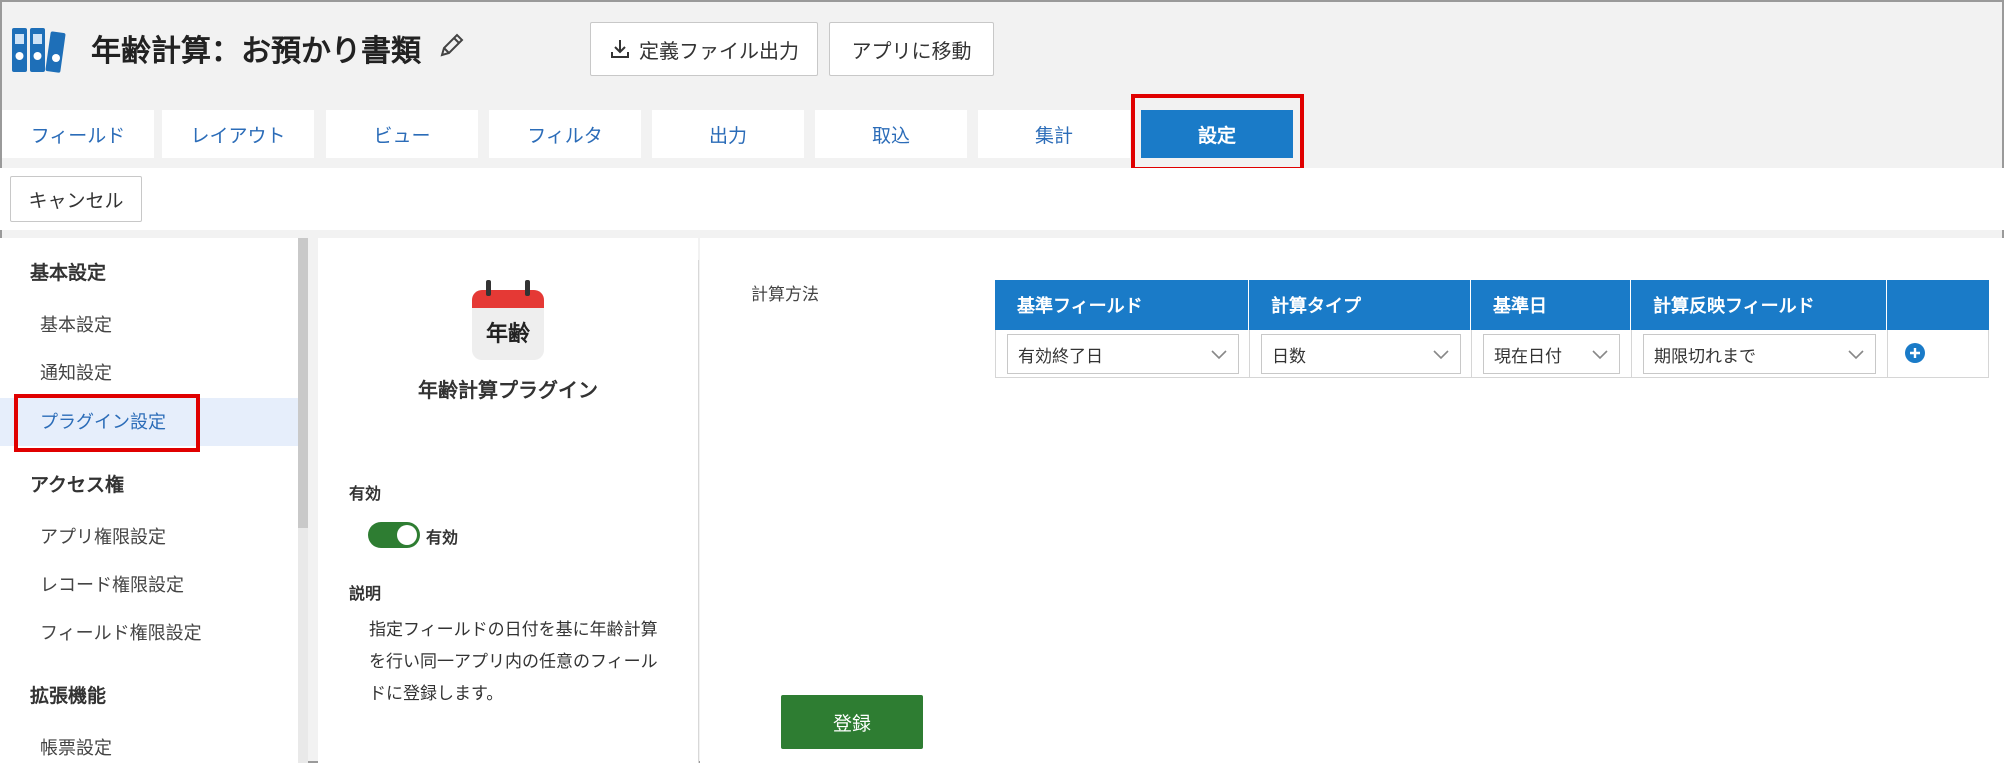 The image size is (2004, 763). What do you see at coordinates (1759, 354) in the screenshot?
I see `result-field-select: 期限切れまで` at bounding box center [1759, 354].